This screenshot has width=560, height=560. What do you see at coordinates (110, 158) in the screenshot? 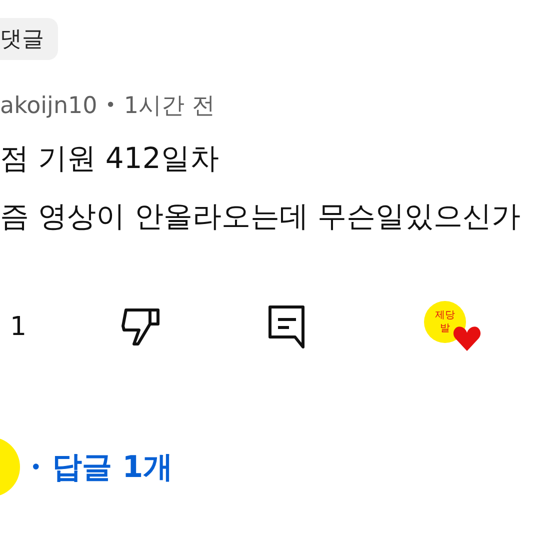
I see `comment-text: 점 기원 412일차` at bounding box center [110, 158].